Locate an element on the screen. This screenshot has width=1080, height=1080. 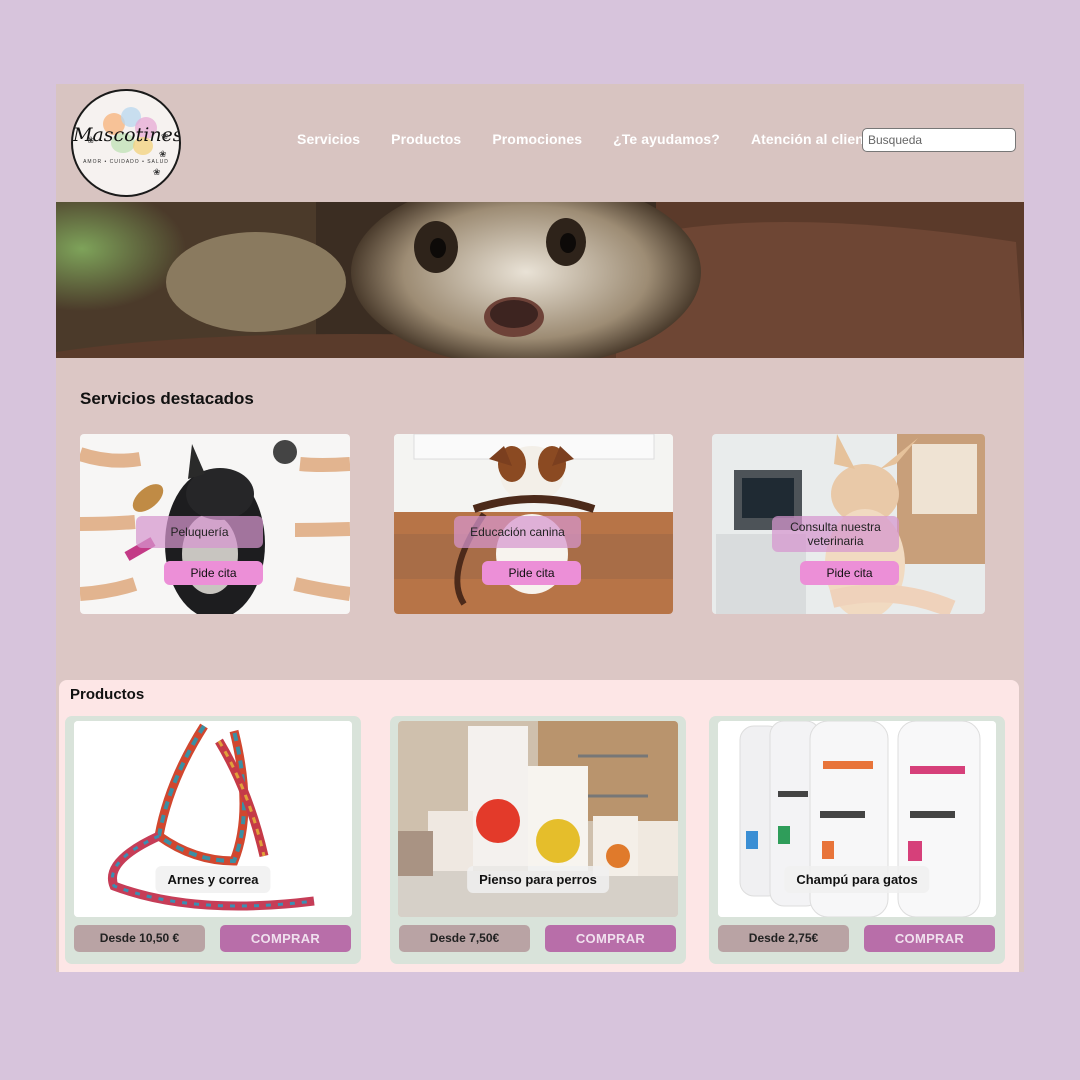
nav-promociones: Promociones is located at coordinates (537, 139).